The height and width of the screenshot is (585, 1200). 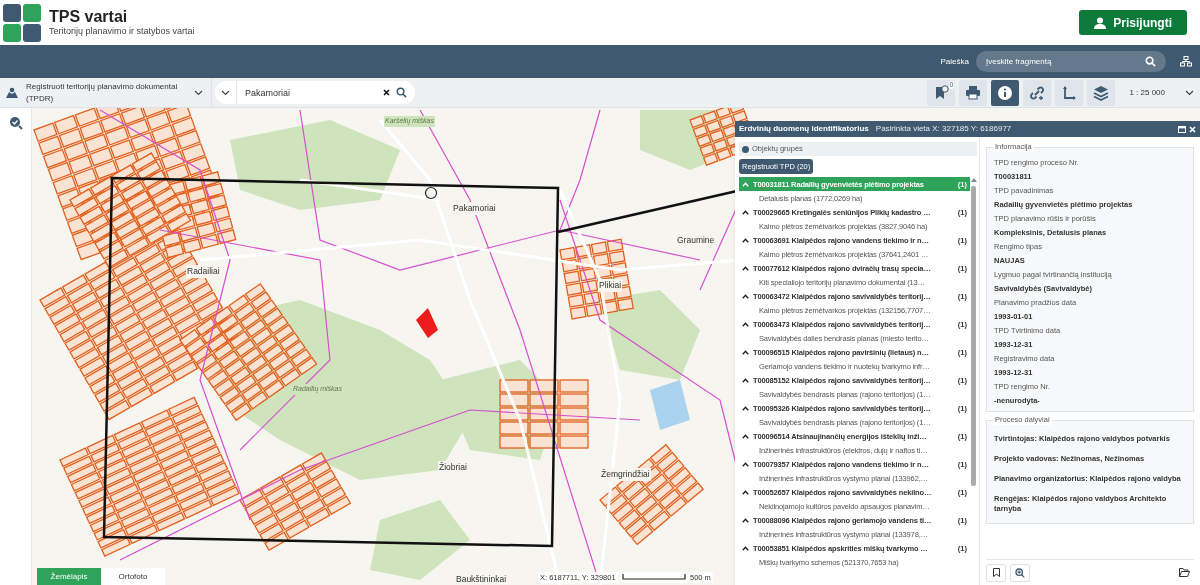 I want to click on base-map-tab: Ortofoto, so click(x=133, y=576).